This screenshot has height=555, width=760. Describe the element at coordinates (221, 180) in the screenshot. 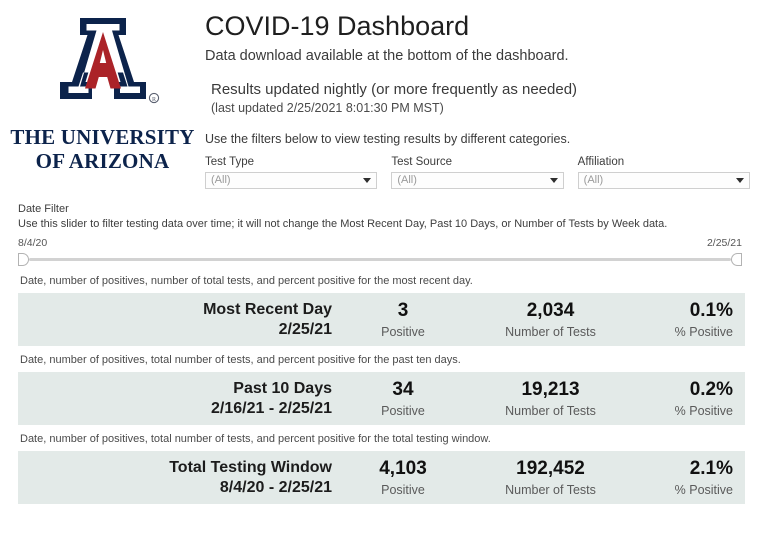

I see `filter-test-type-value: (All)` at that location.